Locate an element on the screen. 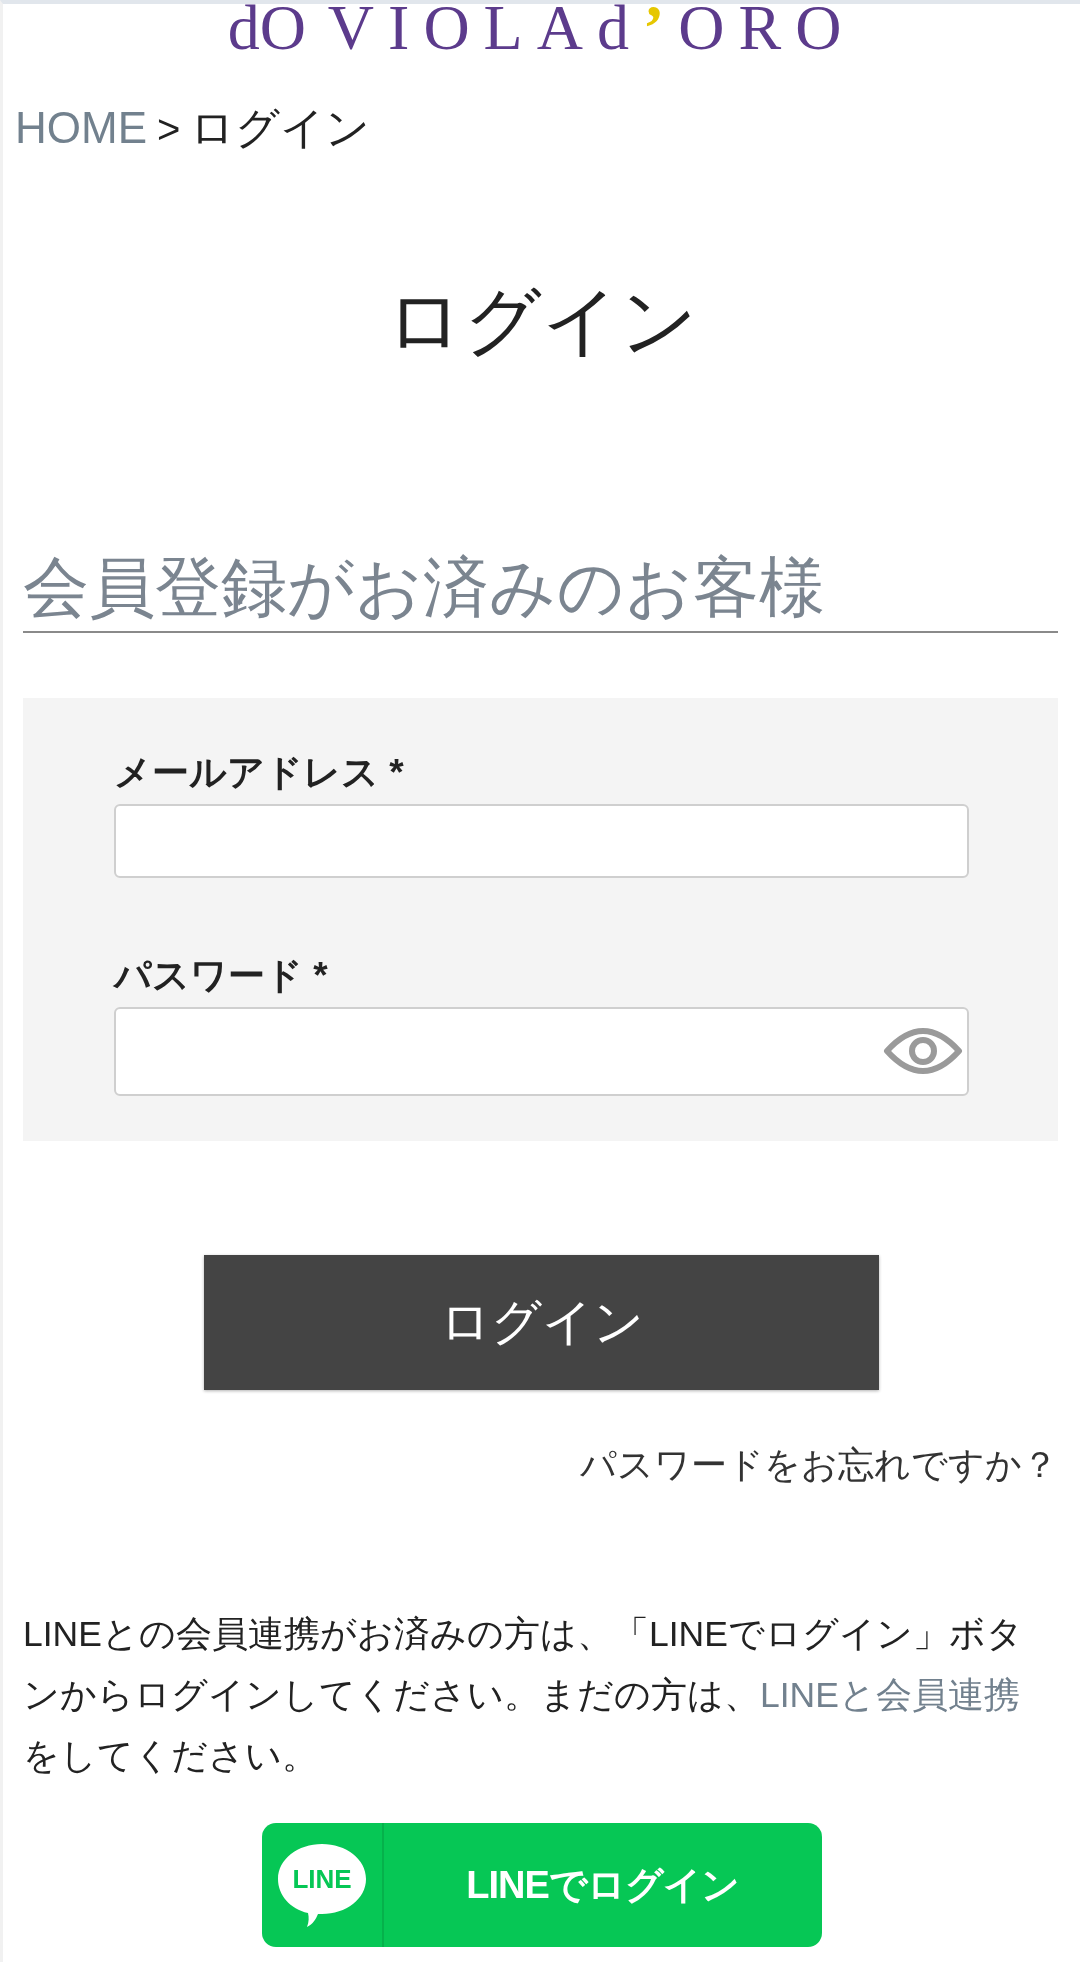 This screenshot has height=1962, width=1080. email-field is located at coordinates (541, 841).